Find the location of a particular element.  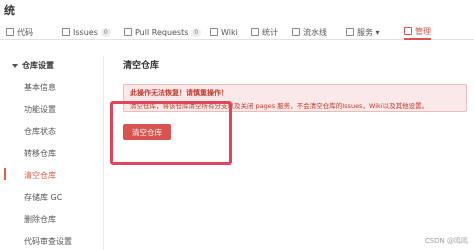

tab-label: Issues is located at coordinates (85, 32).